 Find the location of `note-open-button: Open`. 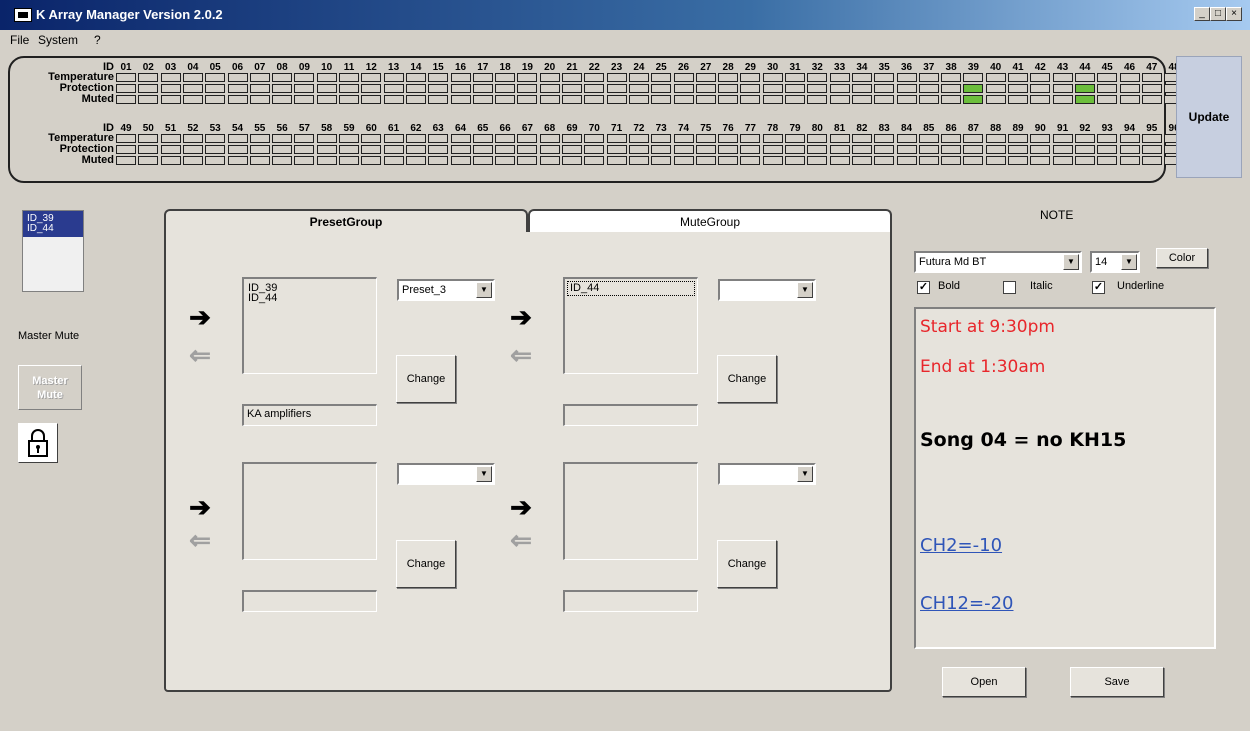

note-open-button: Open is located at coordinates (984, 682).